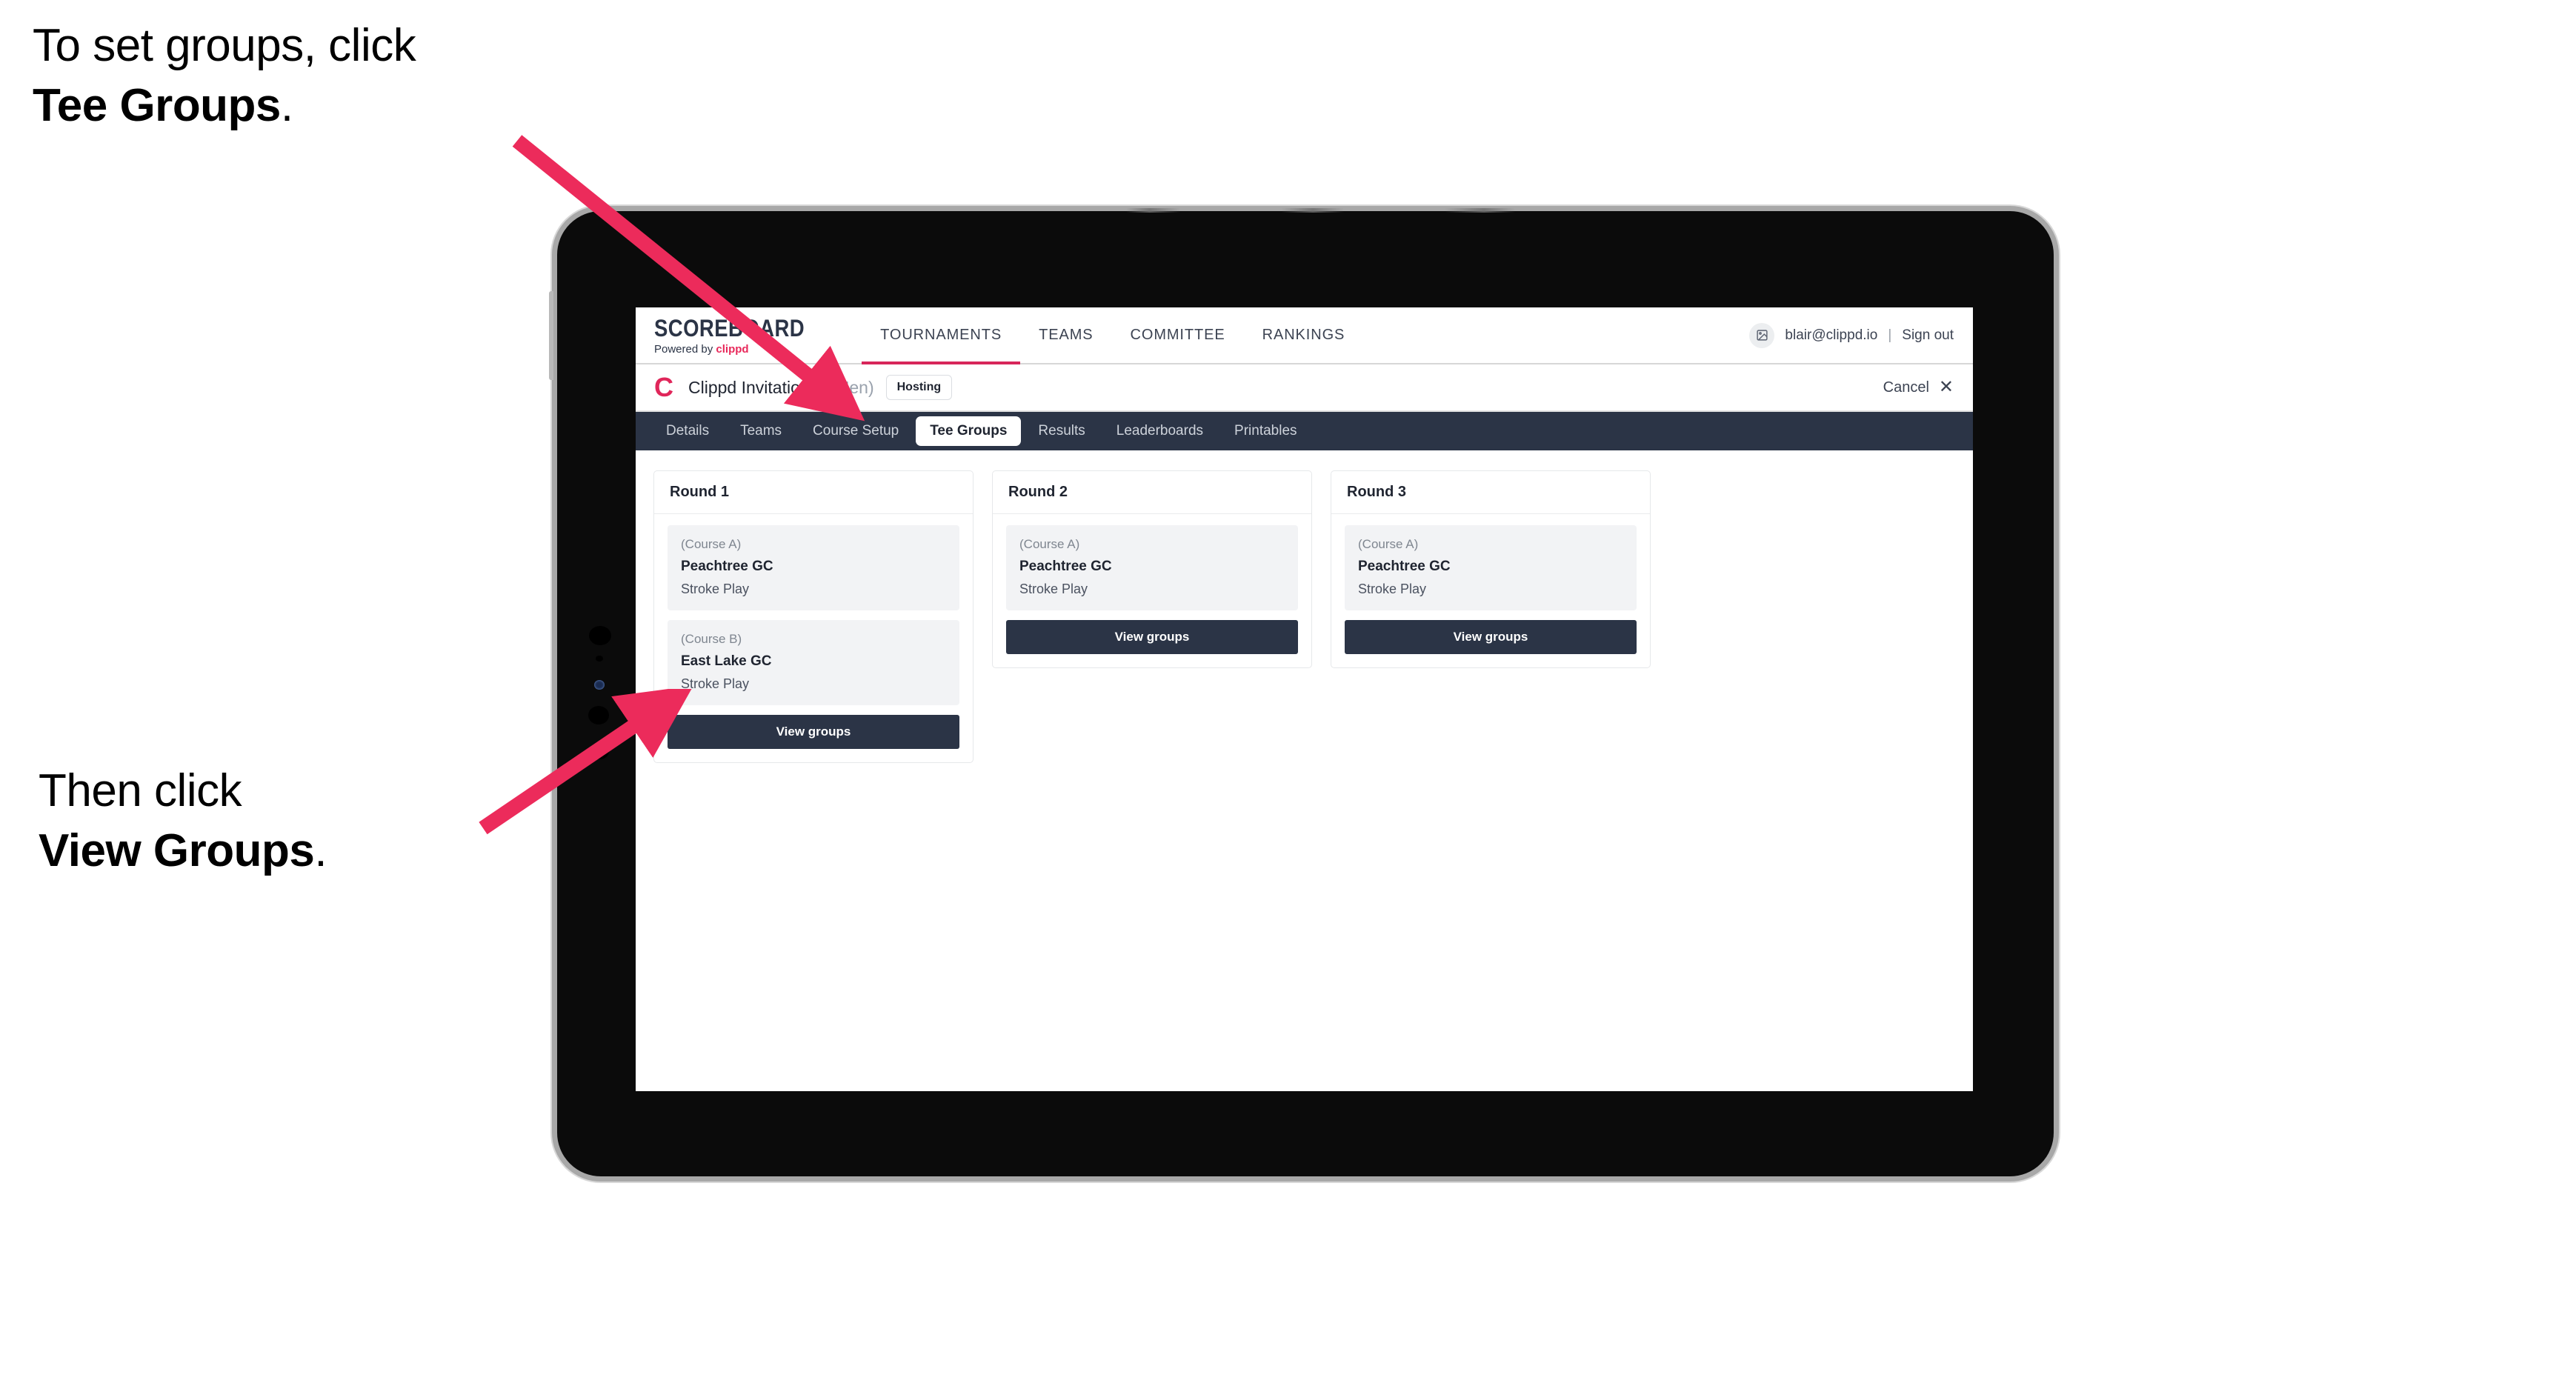  What do you see at coordinates (1159, 431) in the screenshot?
I see `tab-leaderboards: Leaderboards` at bounding box center [1159, 431].